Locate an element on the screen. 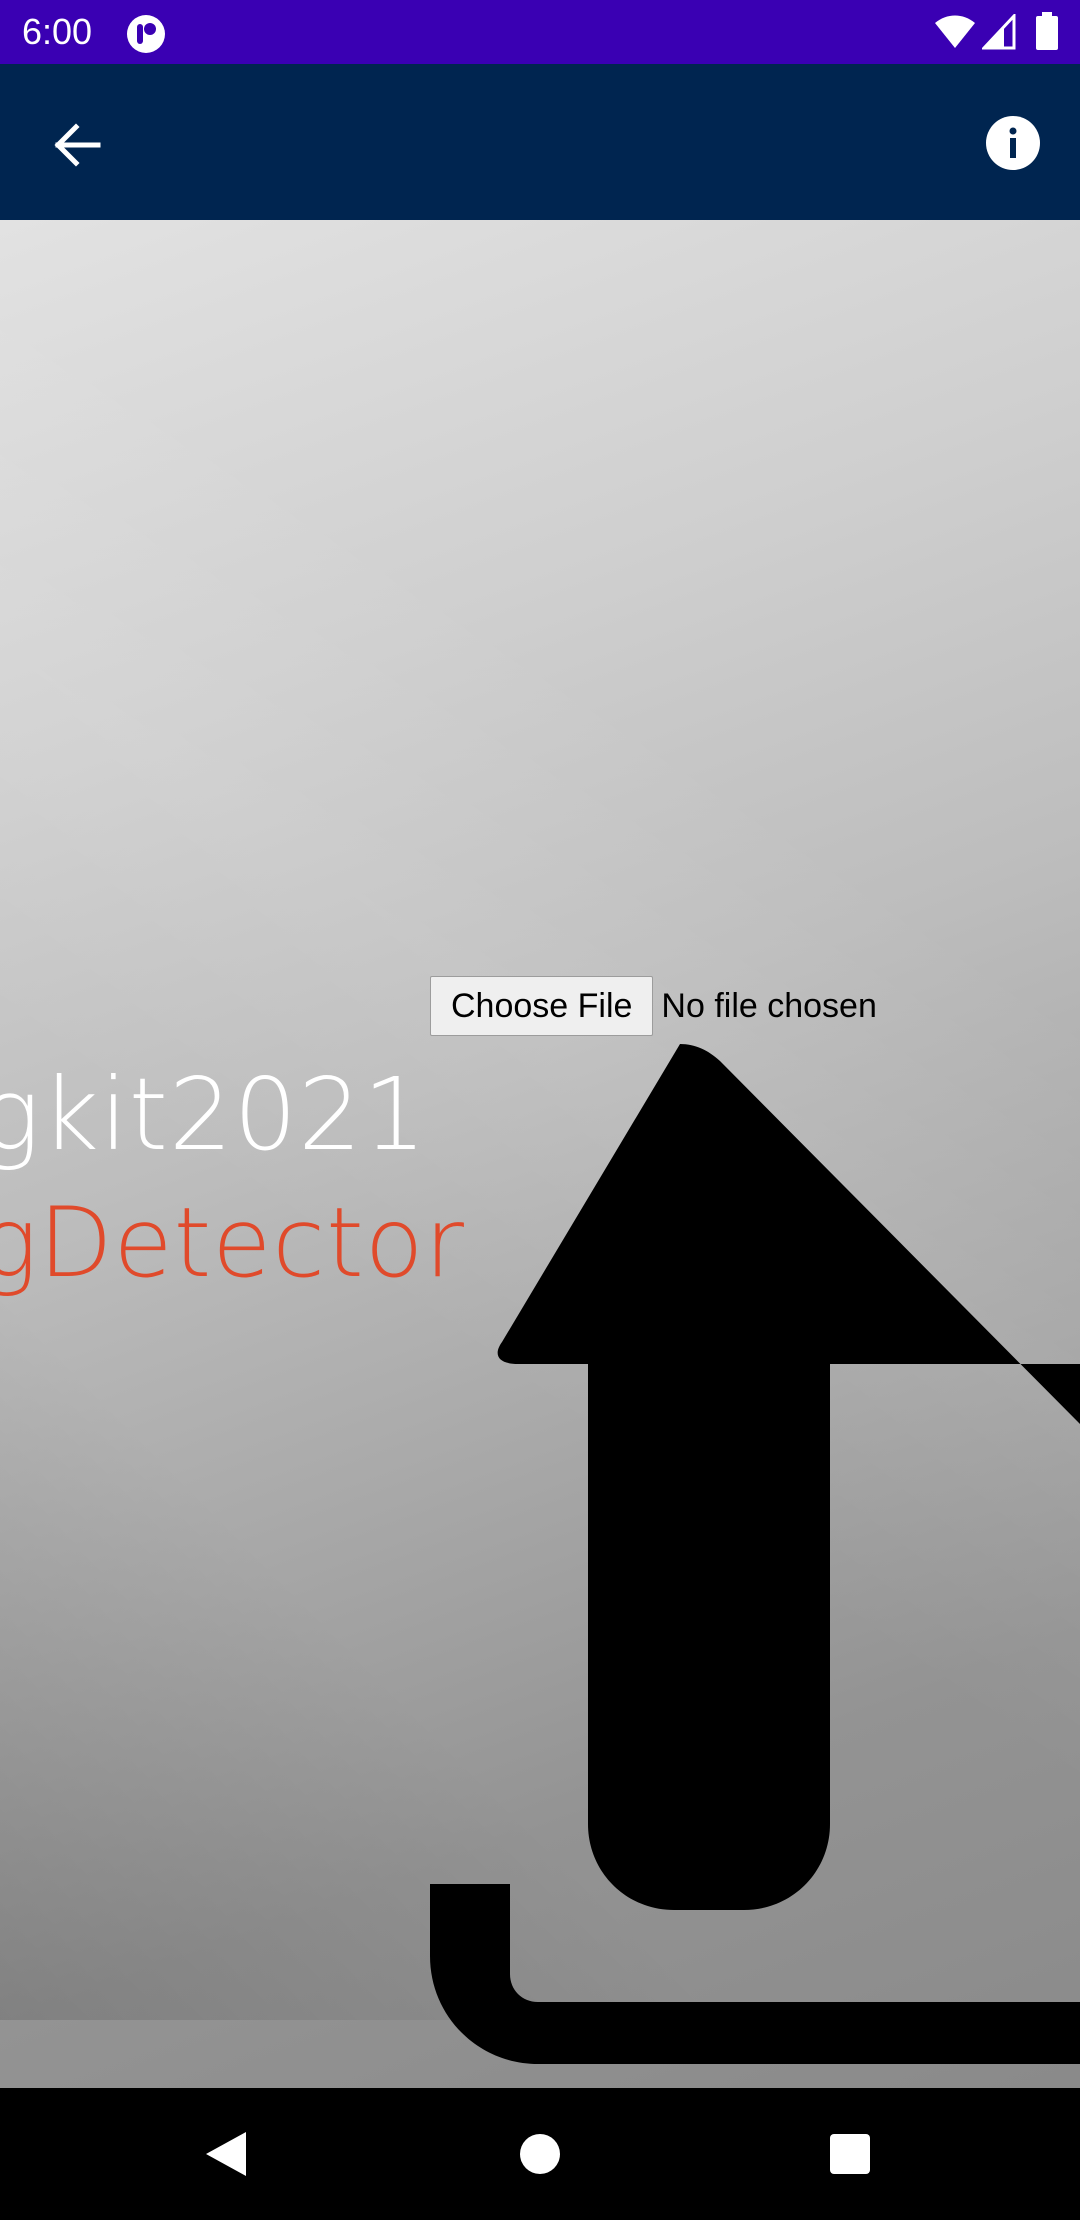 This screenshot has width=1080, height=2220. app-notification-icon is located at coordinates (146, 34).